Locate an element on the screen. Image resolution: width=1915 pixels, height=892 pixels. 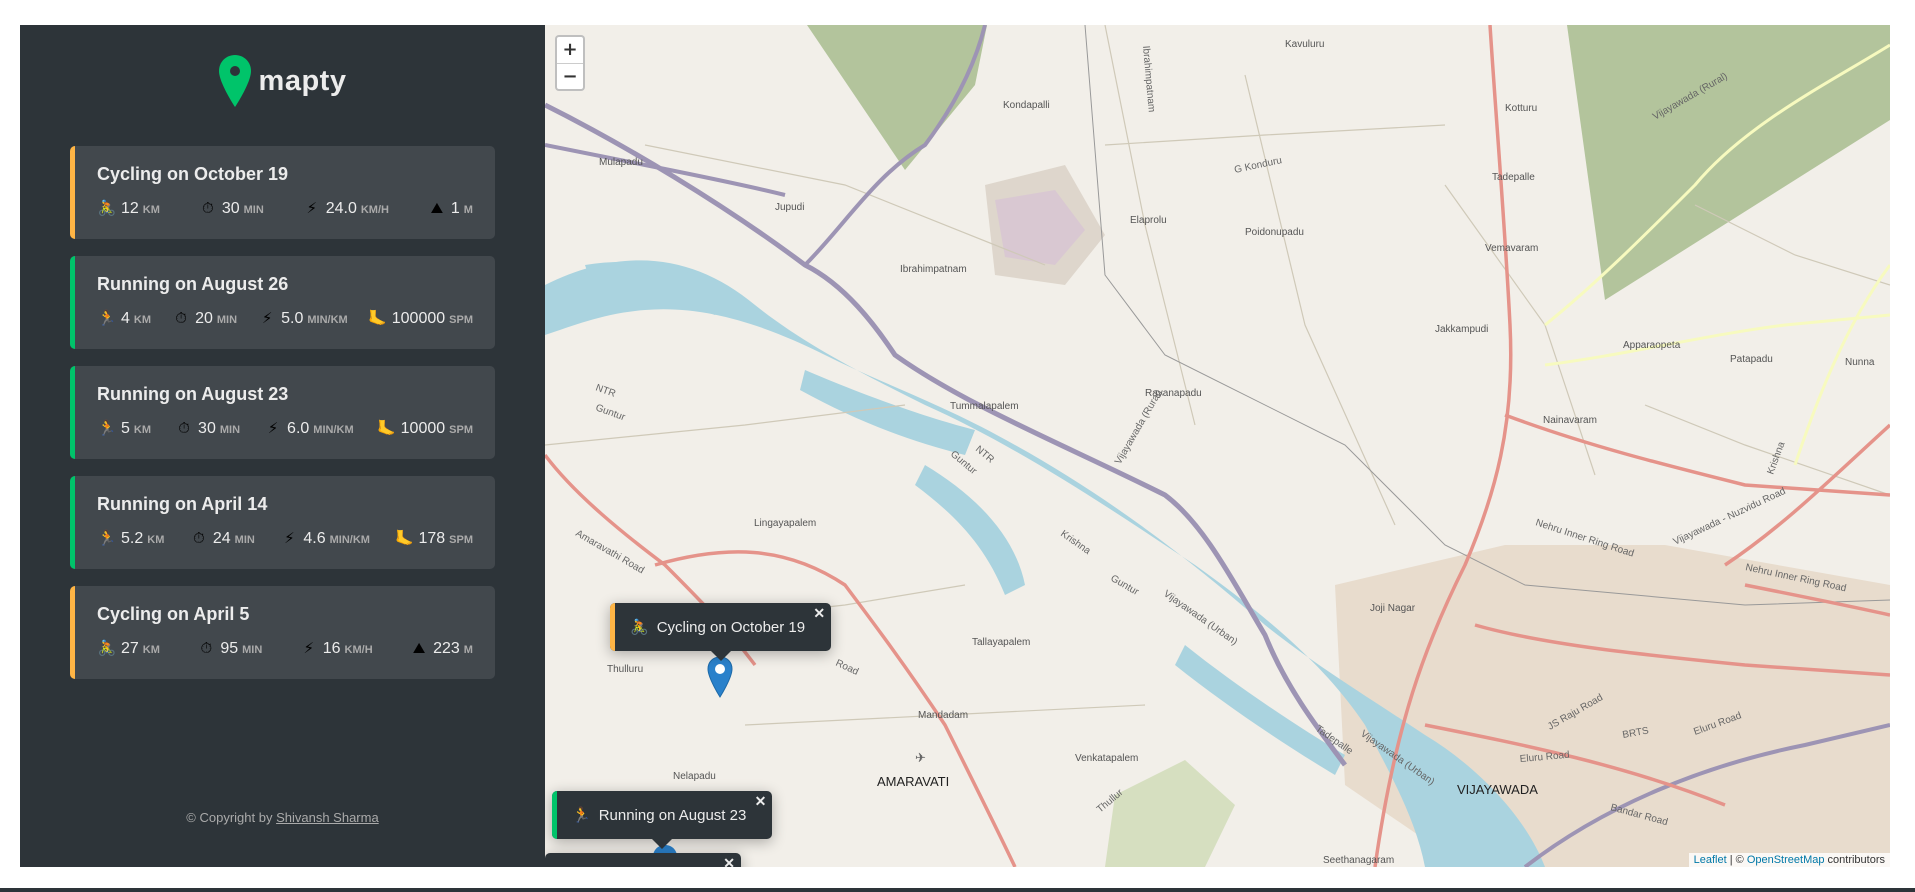
label-kotturu: Kotturu is located at coordinates (1521, 108).